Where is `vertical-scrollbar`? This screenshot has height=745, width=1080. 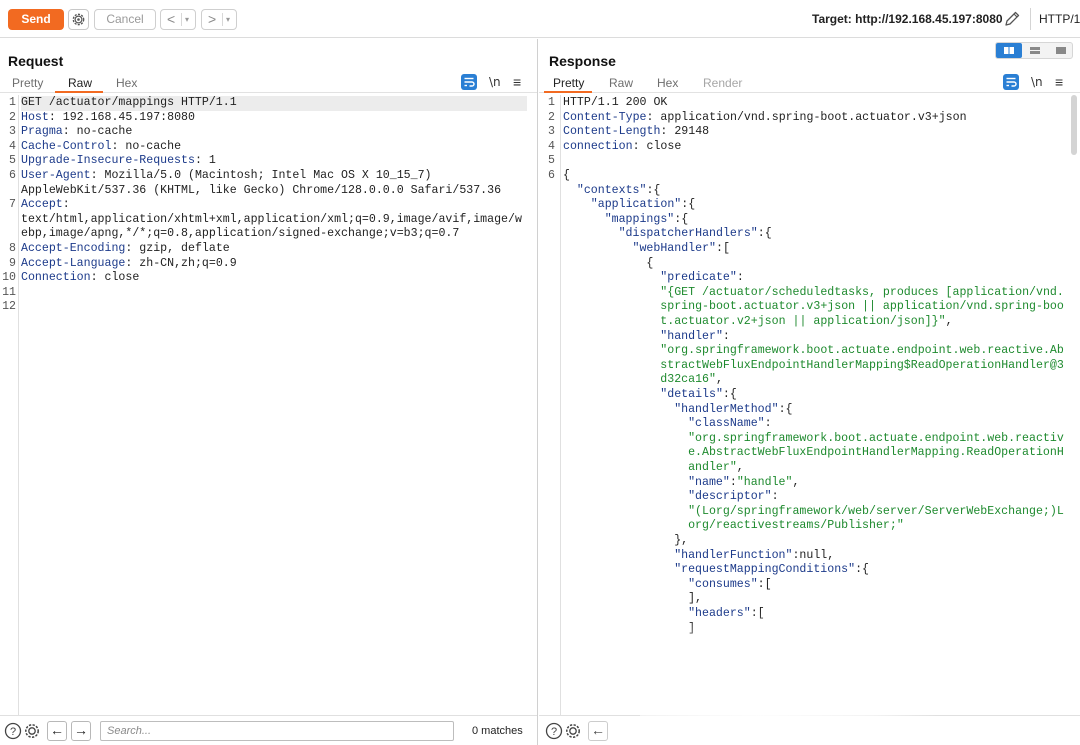
vertical-scrollbar is located at coordinates (1074, 125).